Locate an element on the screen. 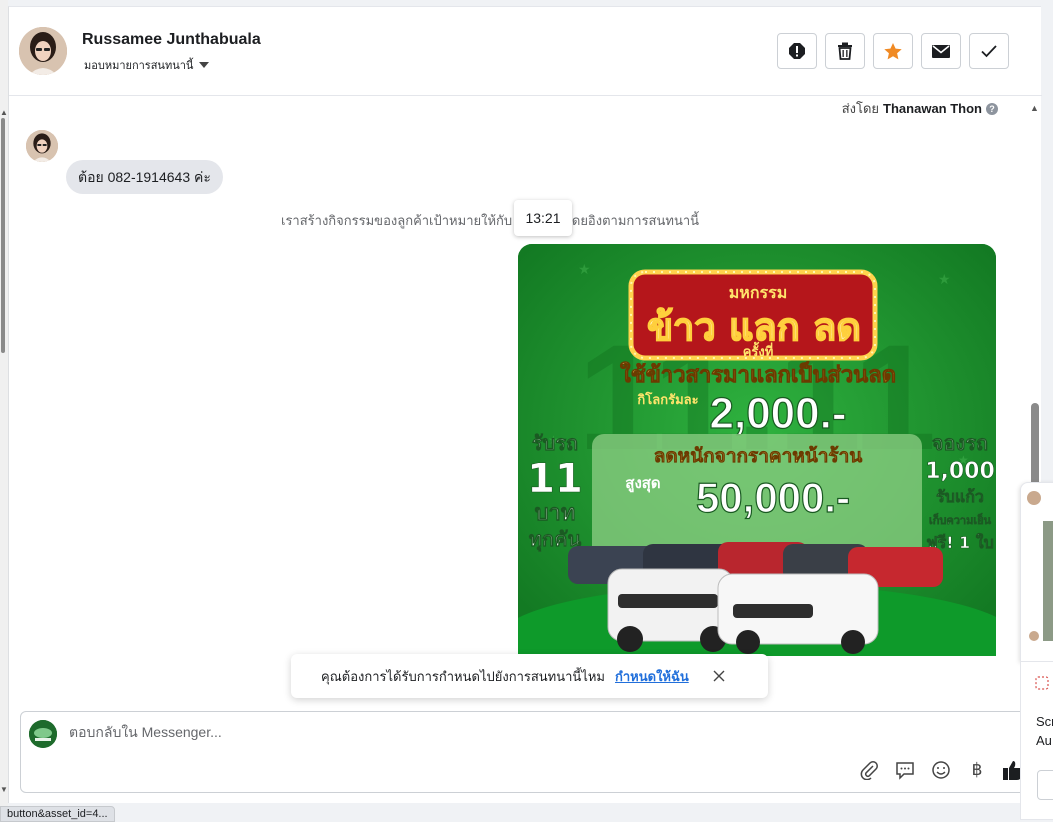 The width and height of the screenshot is (1053, 822). promo-per-kg-label: กิโลกรัมละ is located at coordinates (667, 399).